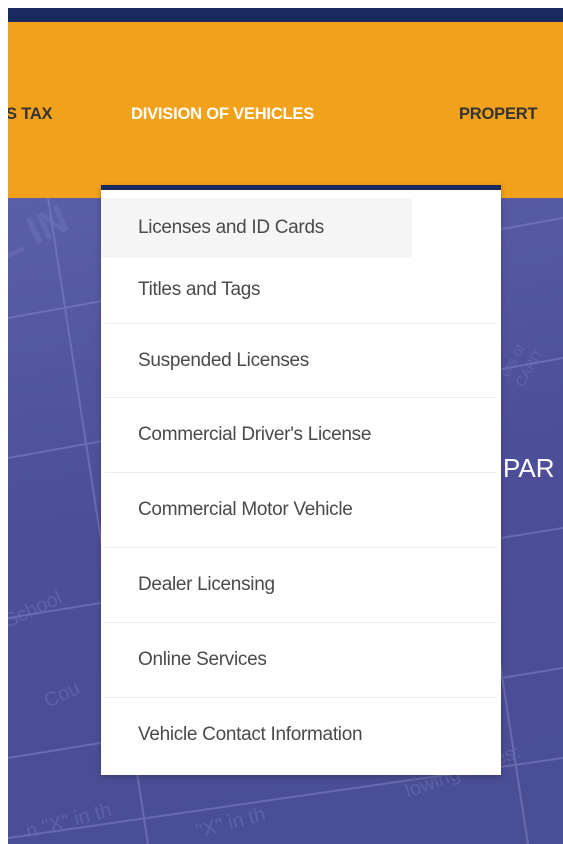 Image resolution: width=563 pixels, height=844 pixels. Describe the element at coordinates (498, 114) in the screenshot. I see `nav-item-property: PROPERT` at that location.